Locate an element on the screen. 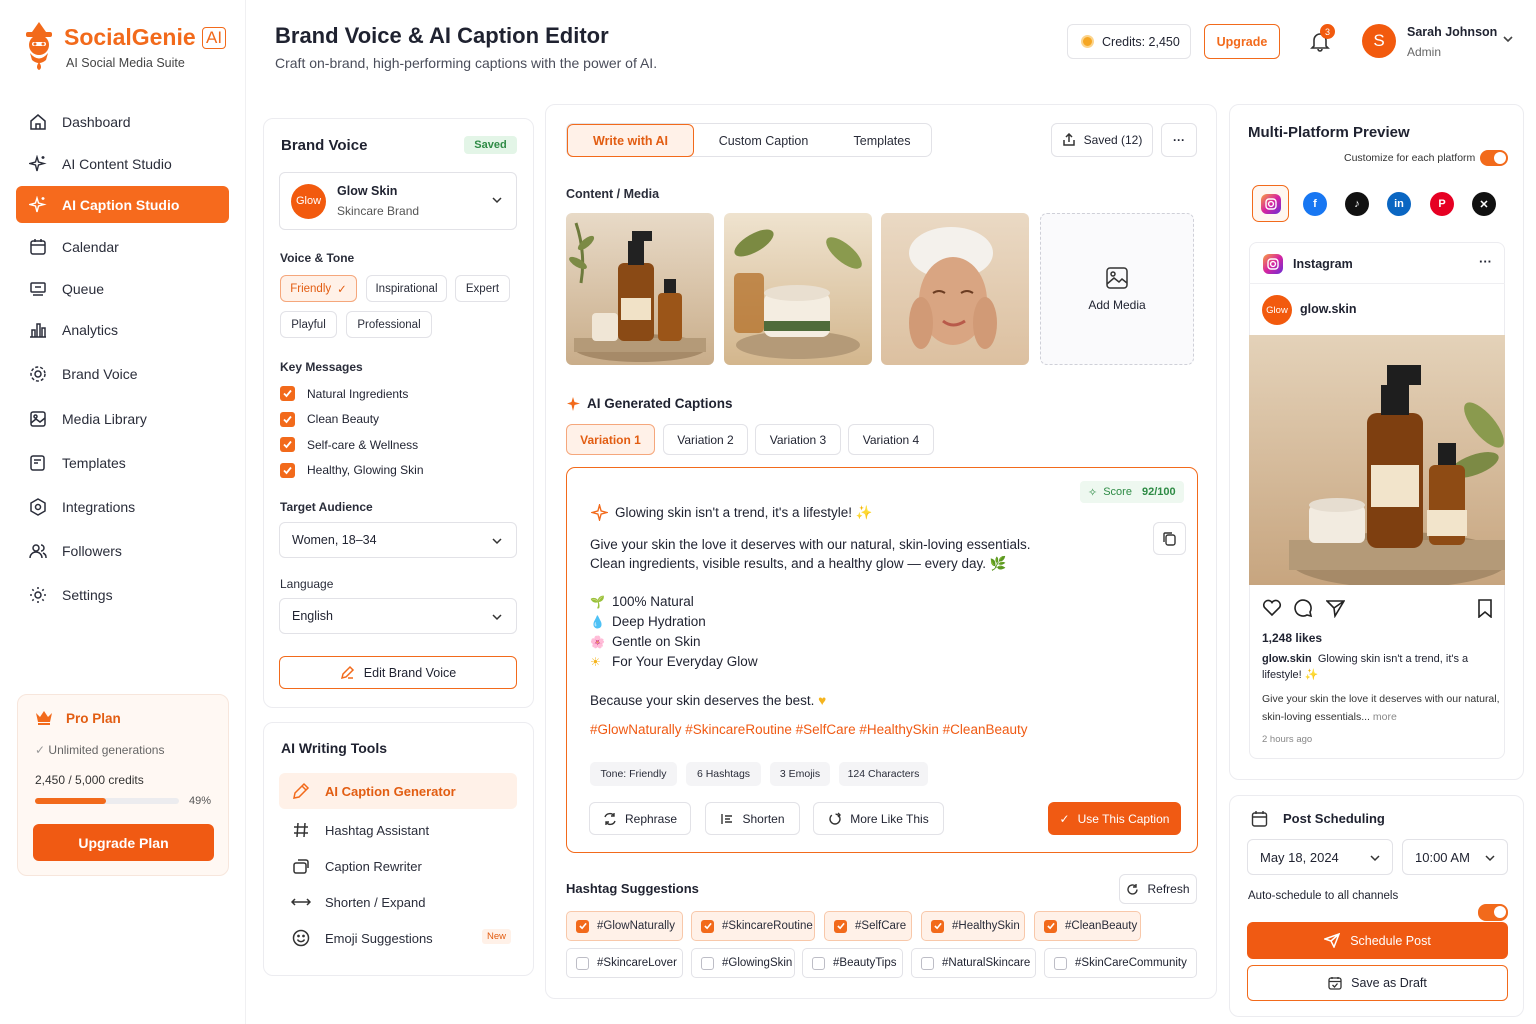 This screenshot has width=1536, height=1024. caption-bullet: 🌱 100% Natural is located at coordinates (642, 601).